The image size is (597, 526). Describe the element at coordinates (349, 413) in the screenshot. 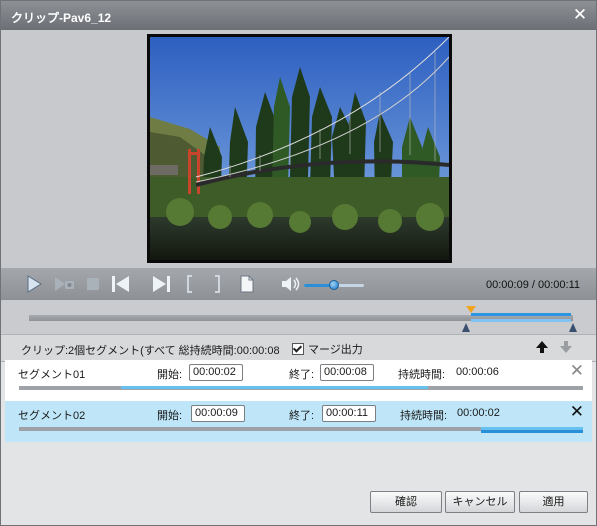

I see `end-time-input: 00:00:11` at that location.